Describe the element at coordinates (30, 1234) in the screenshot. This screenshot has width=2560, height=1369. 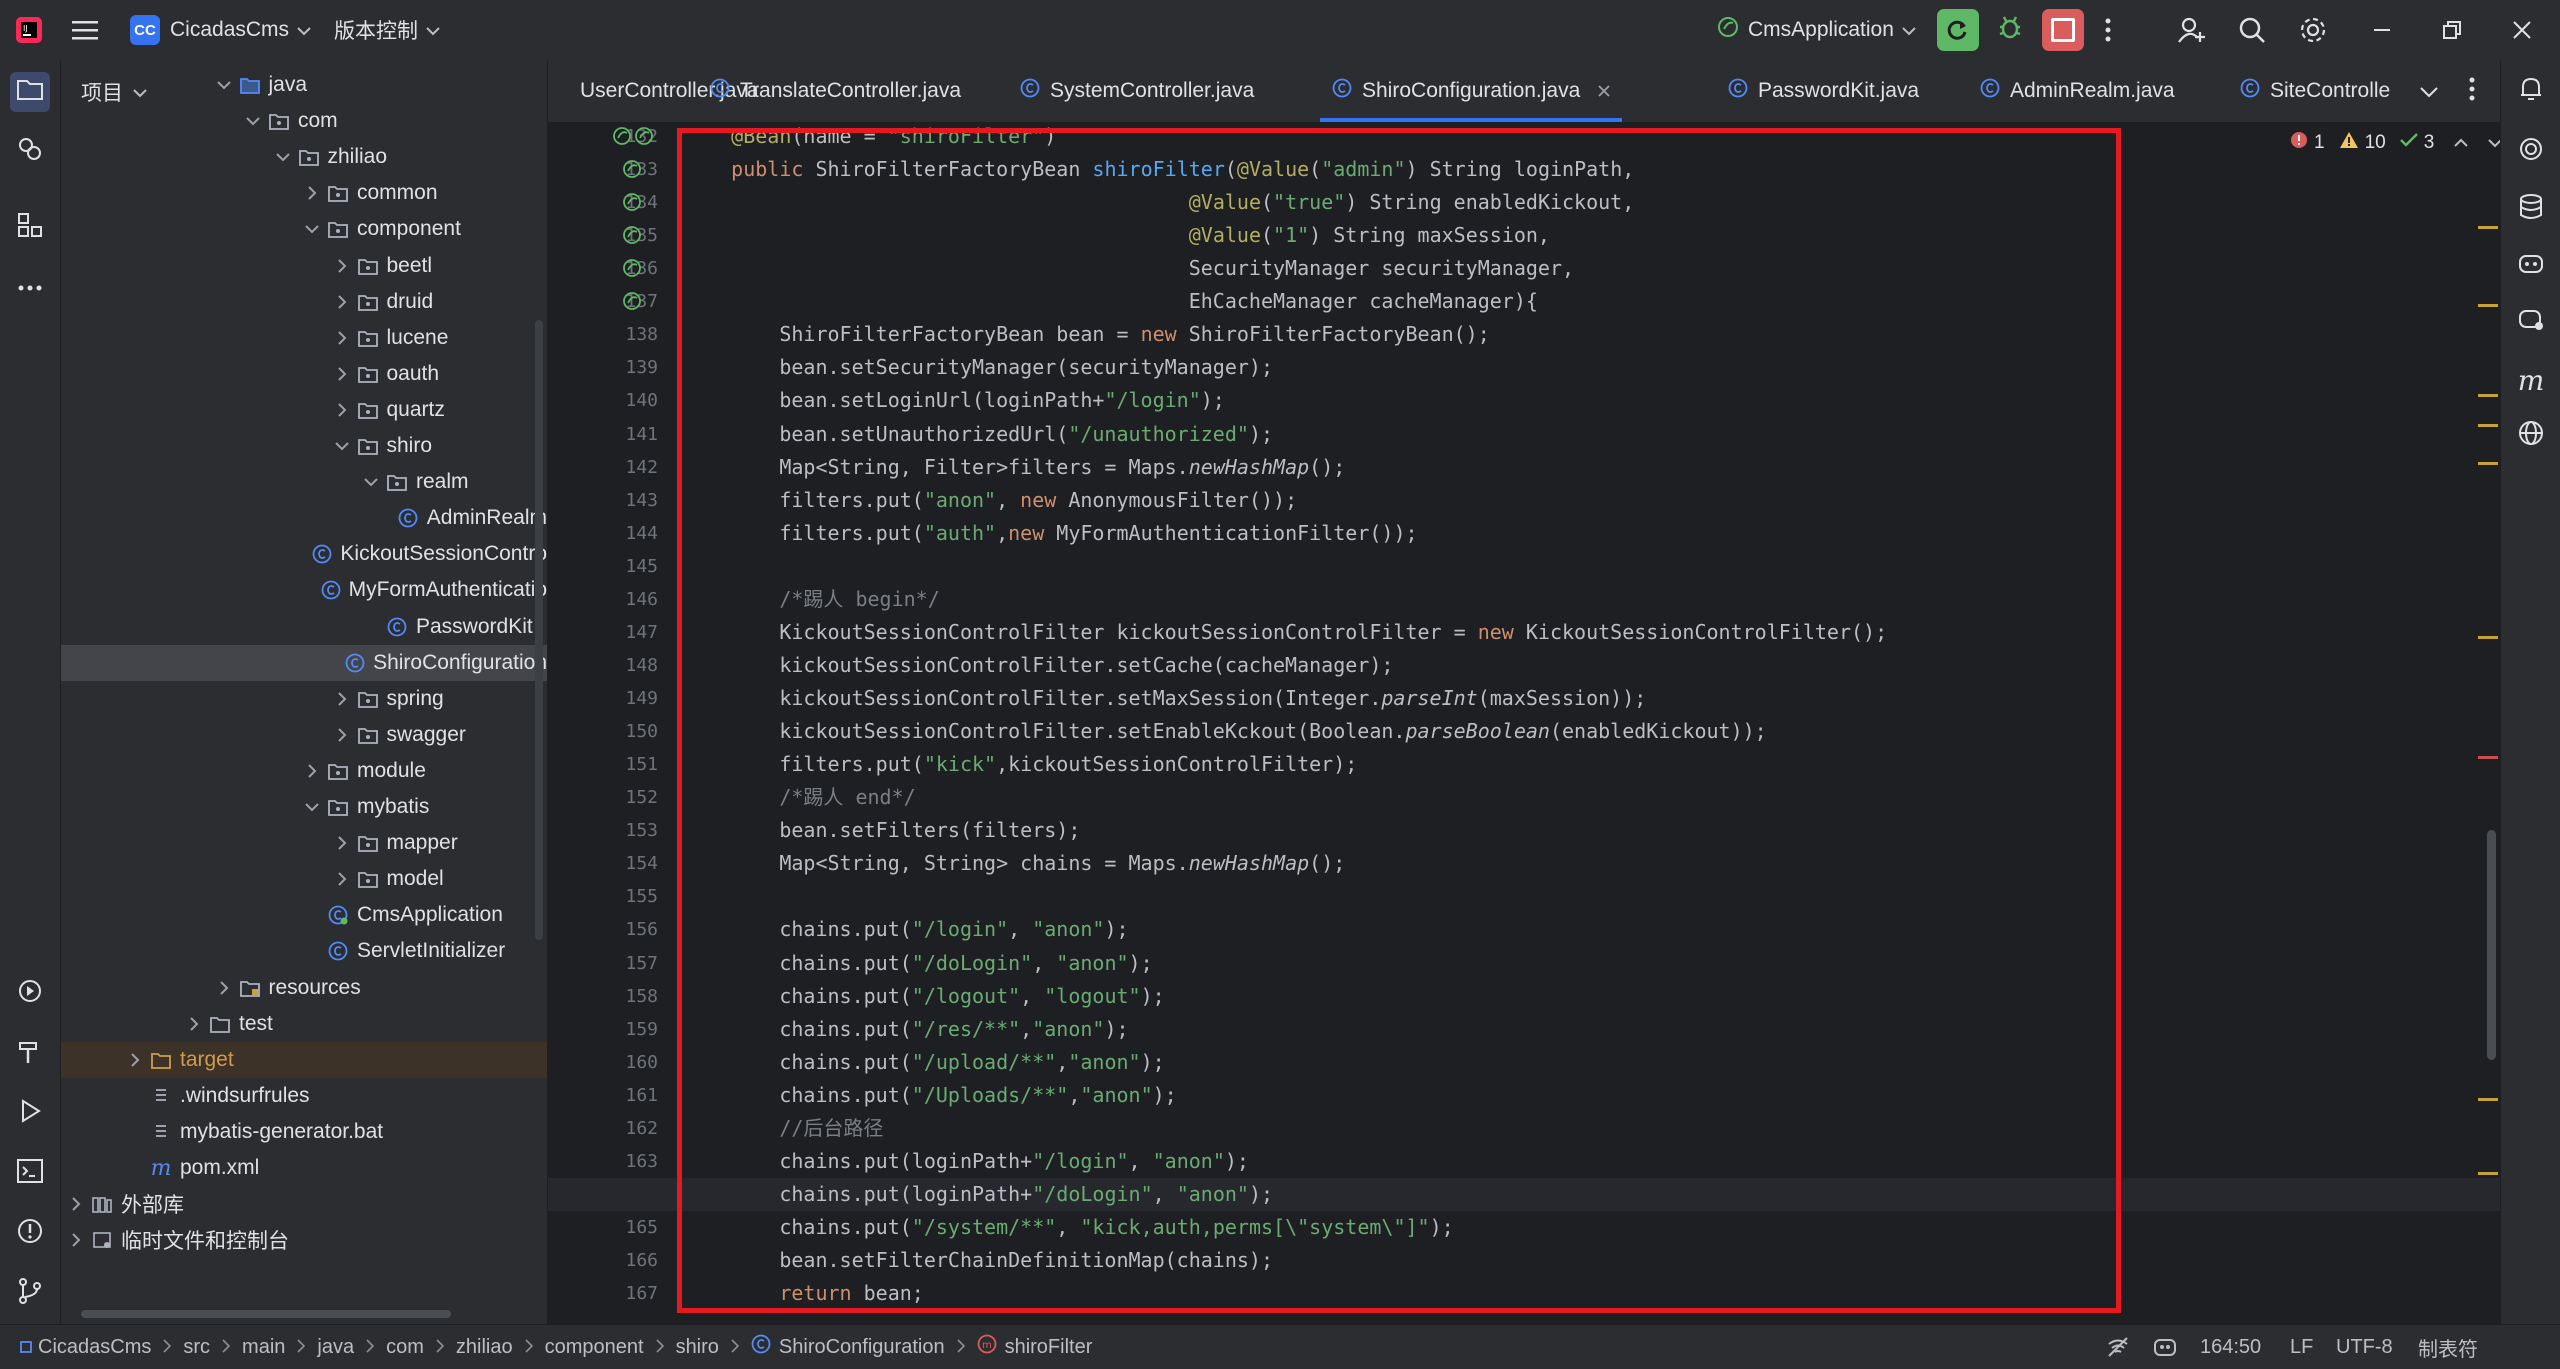
I see `problems-tool-button` at that location.